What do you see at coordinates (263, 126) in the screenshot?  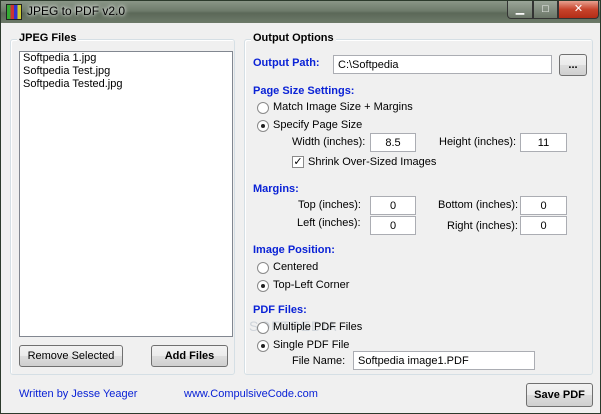 I see `specify-page-size-radio` at bounding box center [263, 126].